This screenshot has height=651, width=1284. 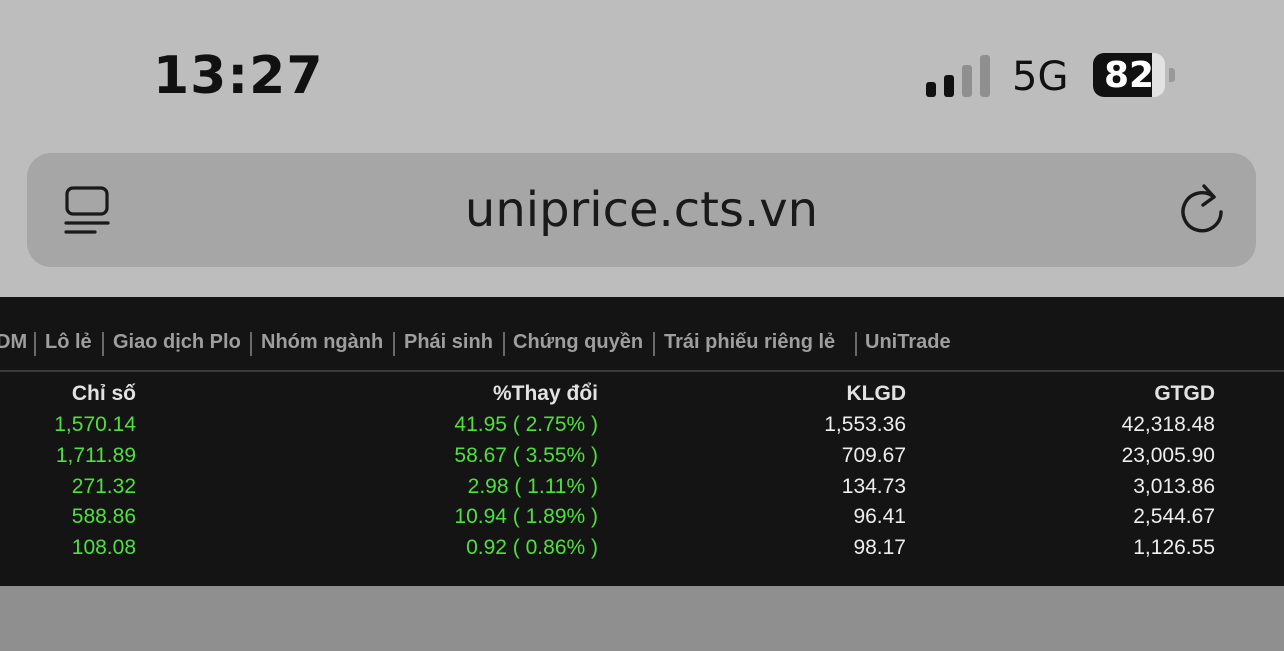 I want to click on cell-thay-doi: 0.92 ( 0.86% ), so click(x=532, y=547).